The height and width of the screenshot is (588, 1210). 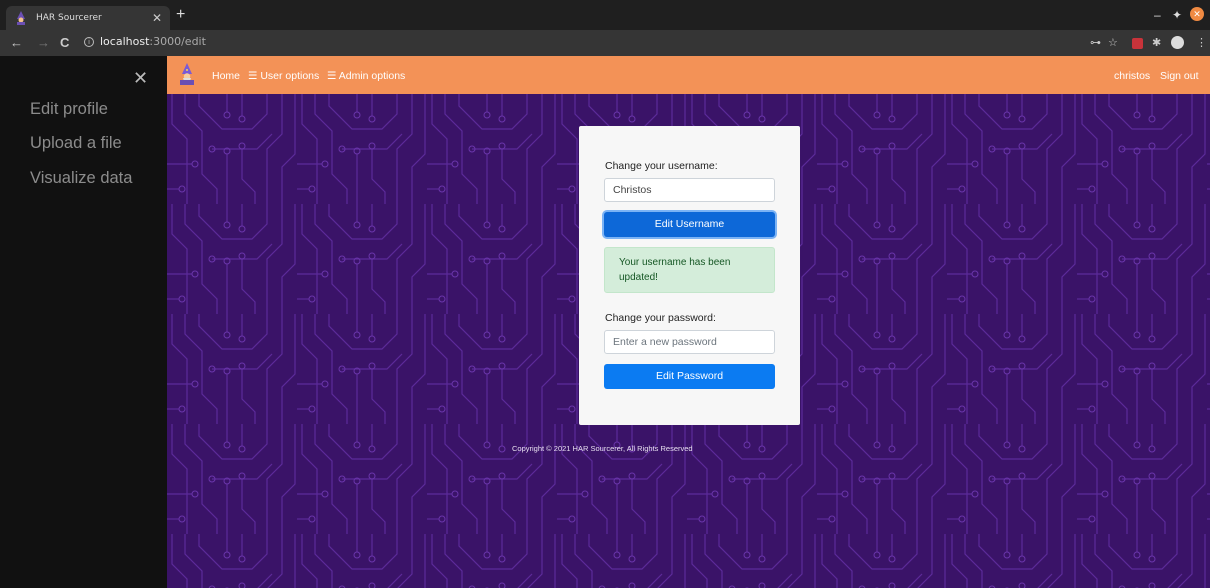 I want to click on success-alert: Your username has been updated!, so click(x=689, y=270).